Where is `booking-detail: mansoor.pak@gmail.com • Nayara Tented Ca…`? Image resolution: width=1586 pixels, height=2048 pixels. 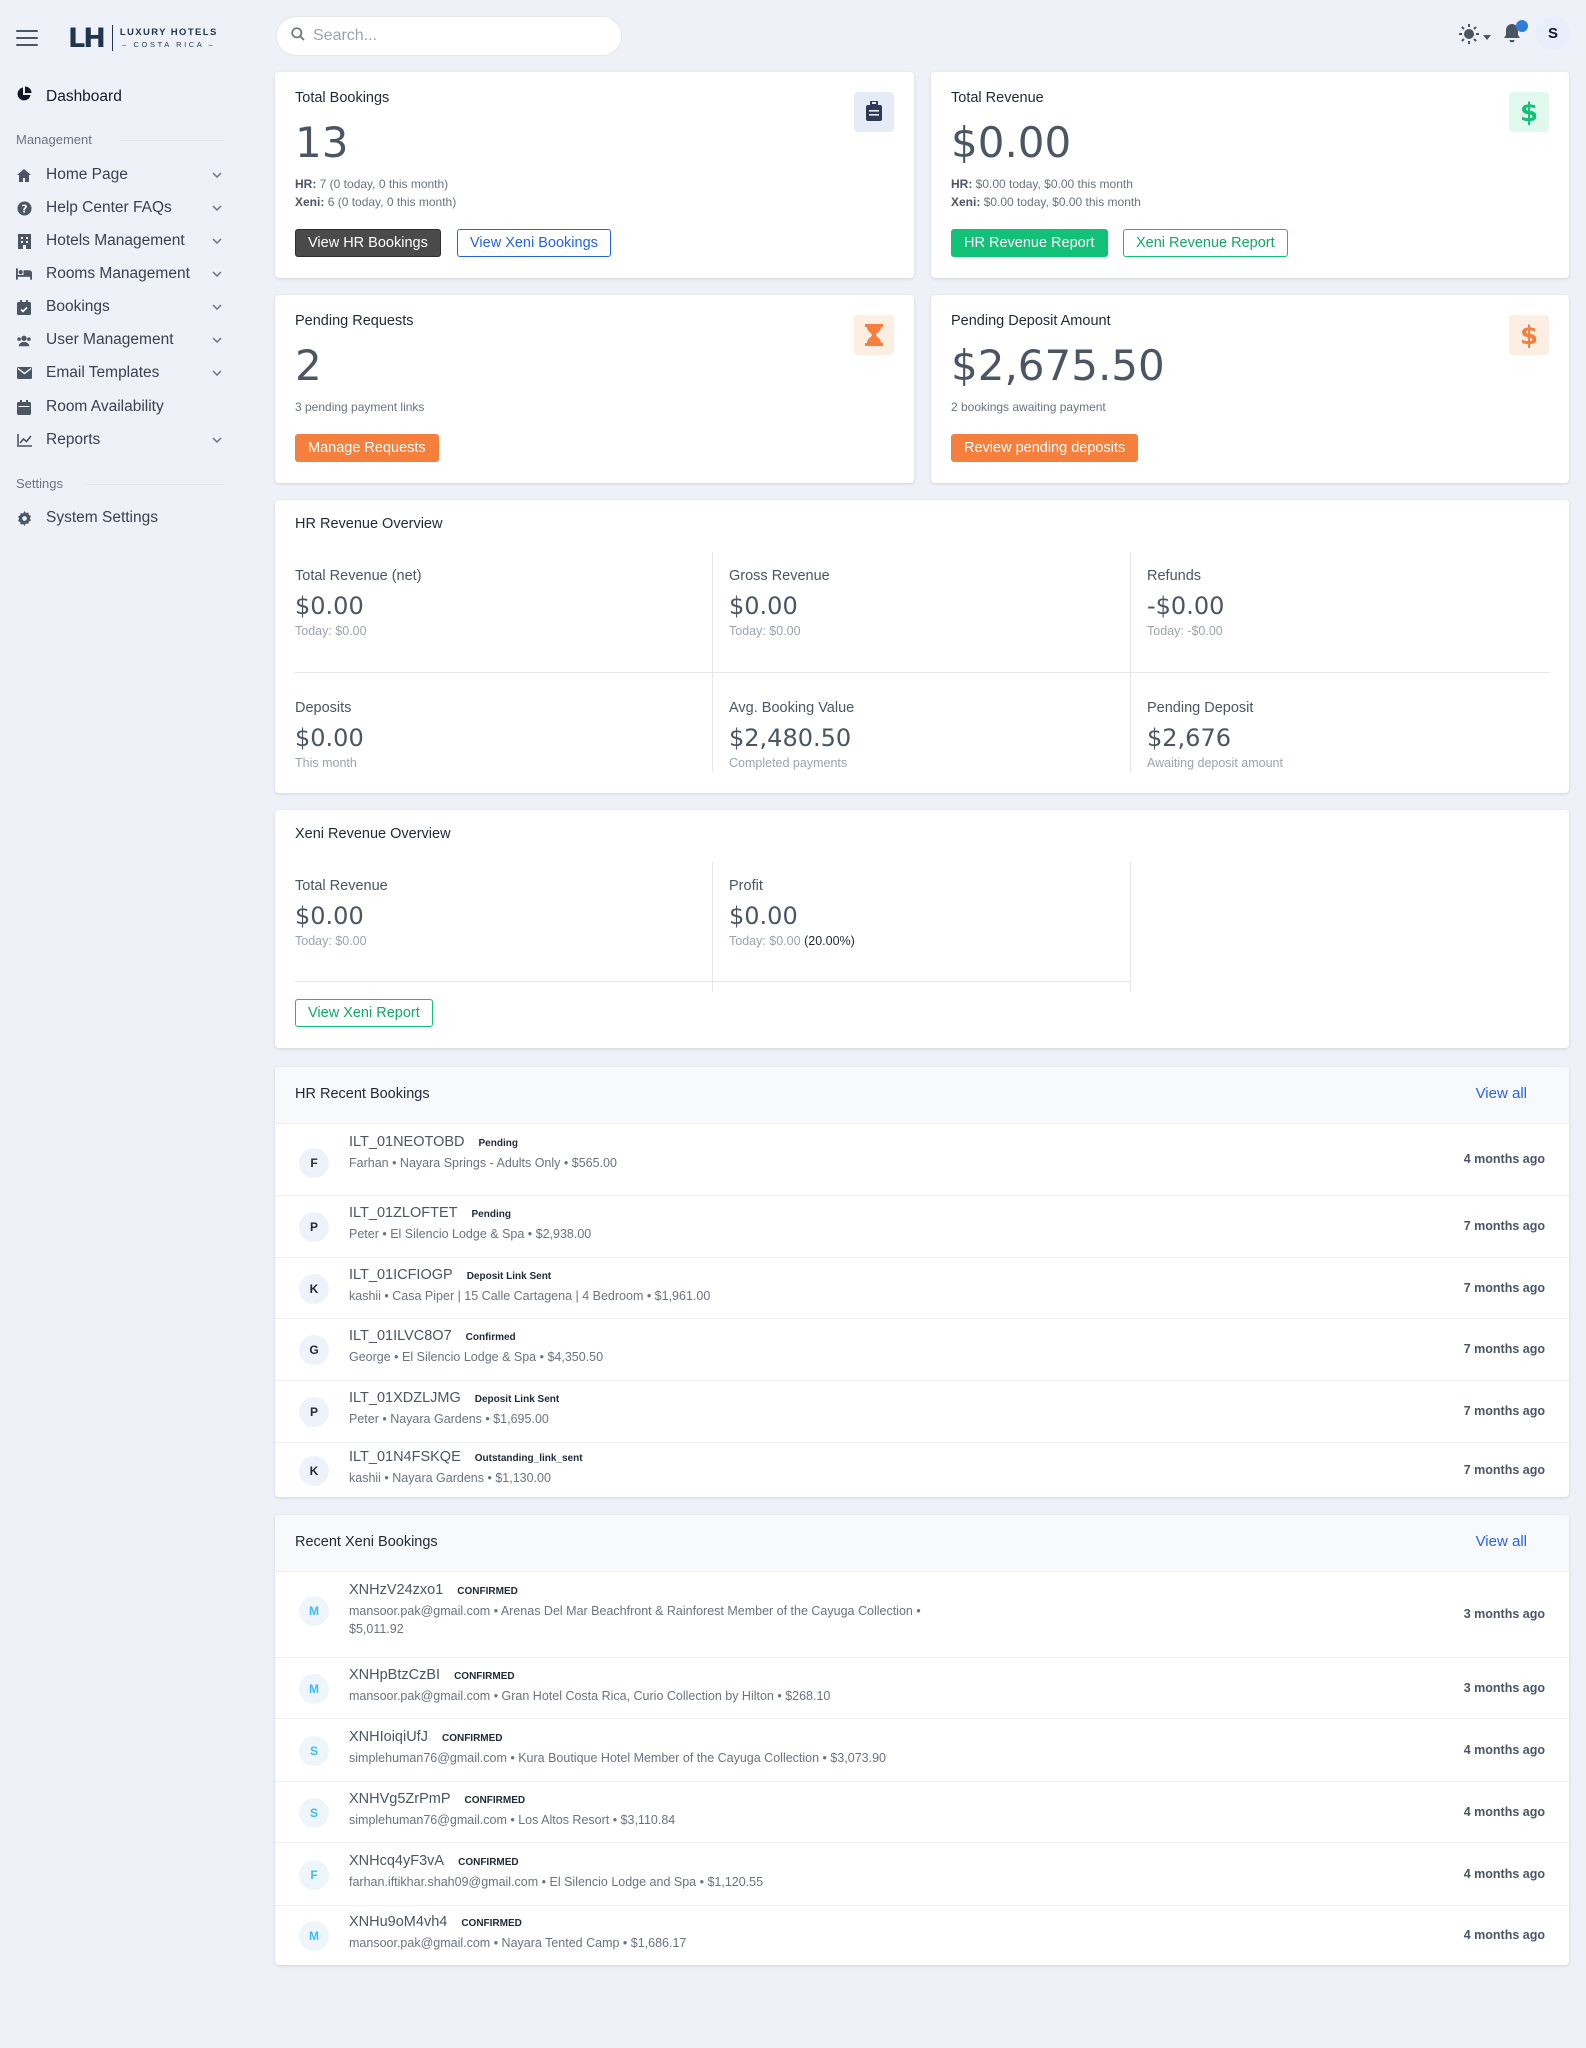
booking-detail: mansoor.pak@gmail.com • Nayara Tented Ca… is located at coordinates (518, 1943).